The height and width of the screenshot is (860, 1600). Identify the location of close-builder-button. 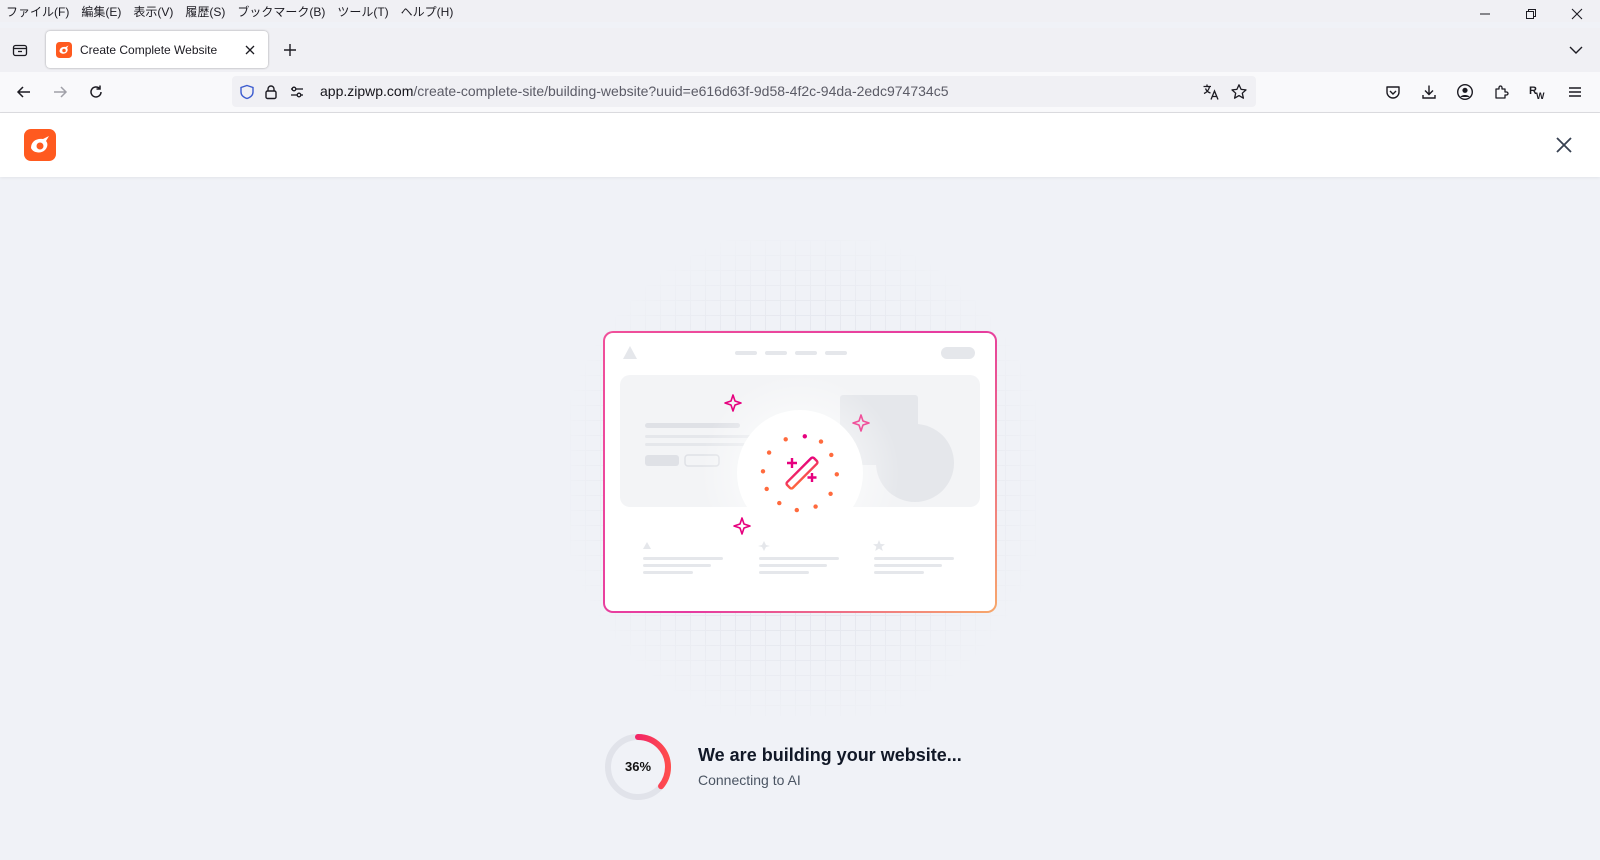
(1564, 145).